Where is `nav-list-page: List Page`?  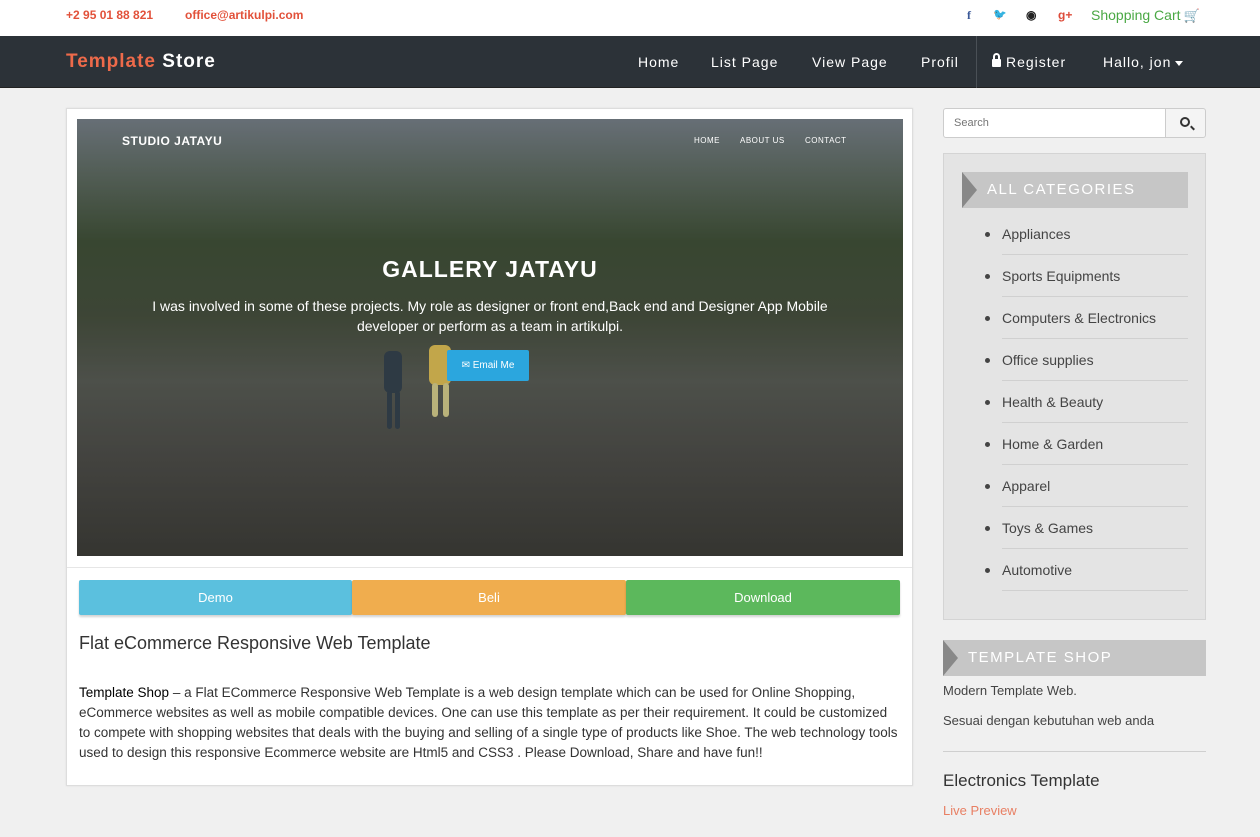 nav-list-page: List Page is located at coordinates (744, 62).